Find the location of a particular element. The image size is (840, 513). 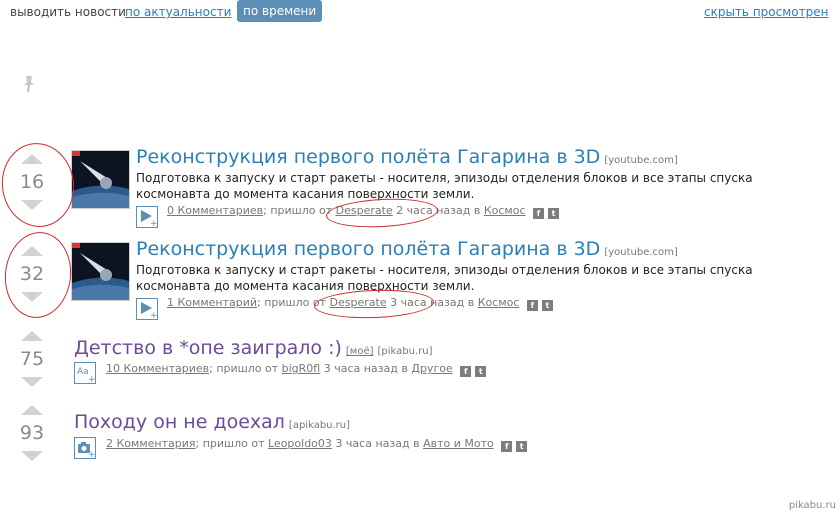

mine-tag: [моё] is located at coordinates (360, 351).